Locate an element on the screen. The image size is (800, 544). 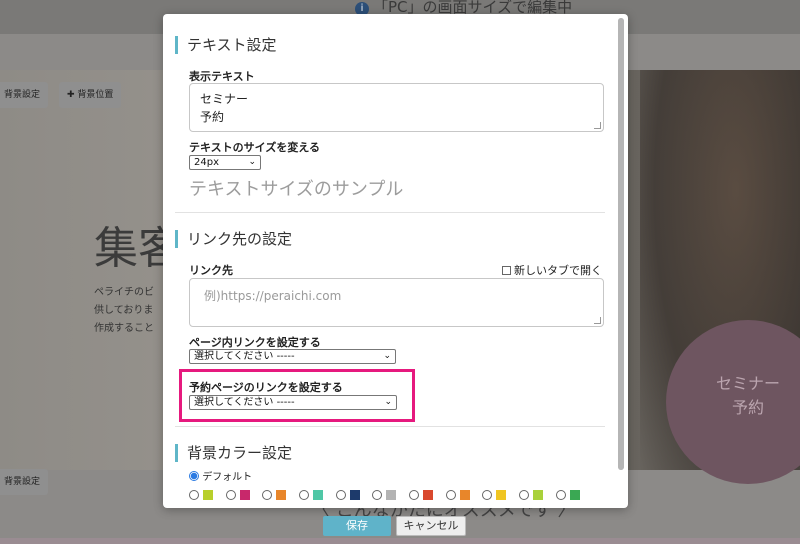
default-color-option: デフォルト is located at coordinates (220, 475).